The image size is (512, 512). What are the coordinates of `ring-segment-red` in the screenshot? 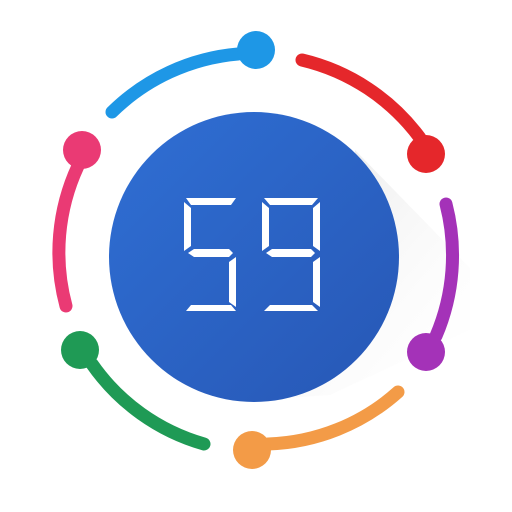 It's located at (361, 99).